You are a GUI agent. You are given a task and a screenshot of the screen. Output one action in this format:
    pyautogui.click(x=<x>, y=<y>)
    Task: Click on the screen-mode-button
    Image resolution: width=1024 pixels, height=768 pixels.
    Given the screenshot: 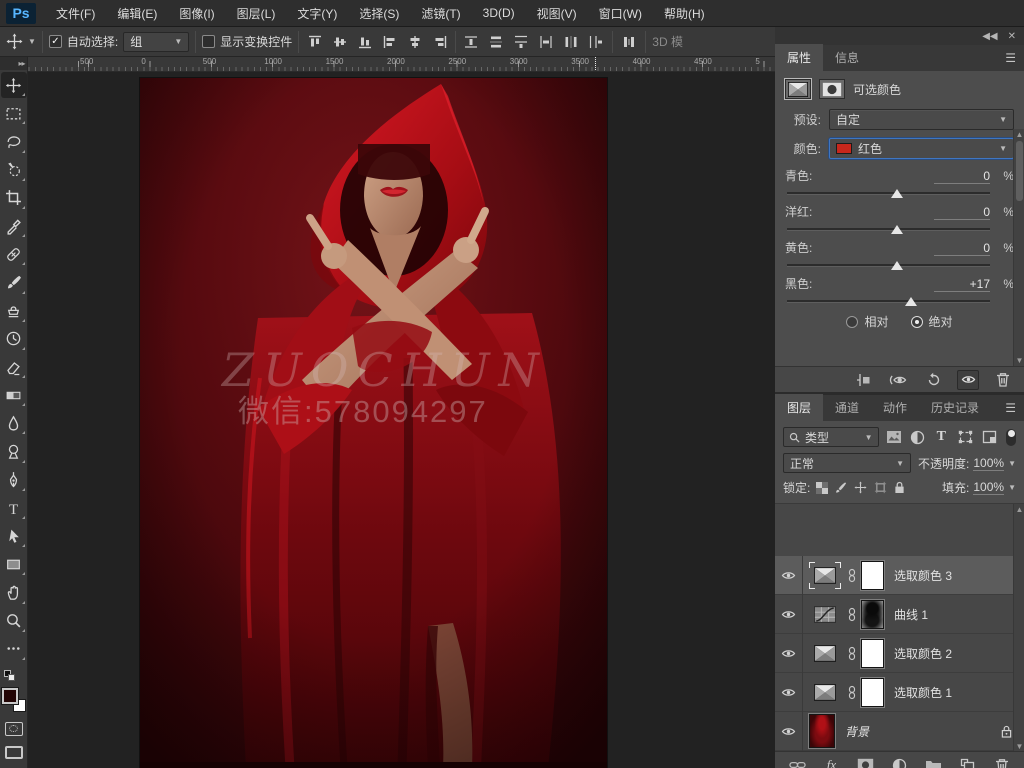 What is the action you would take?
    pyautogui.click(x=13, y=752)
    